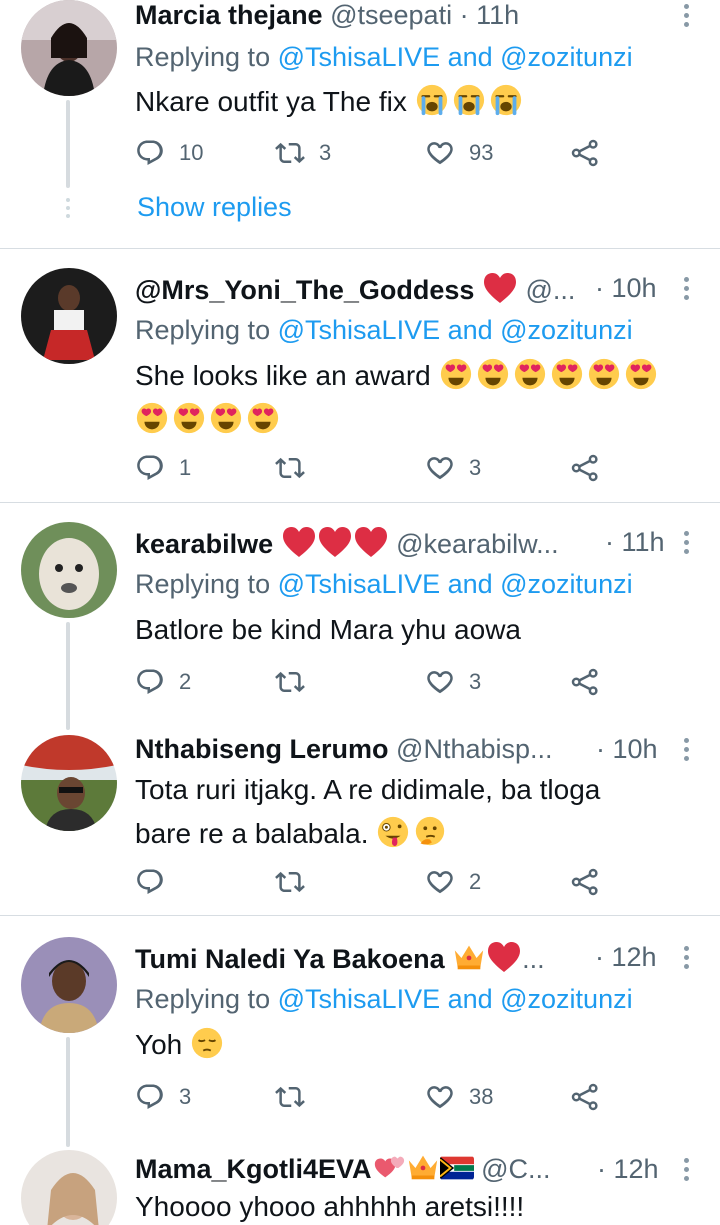  I want to click on hearts-icon, so click(389, 1167).